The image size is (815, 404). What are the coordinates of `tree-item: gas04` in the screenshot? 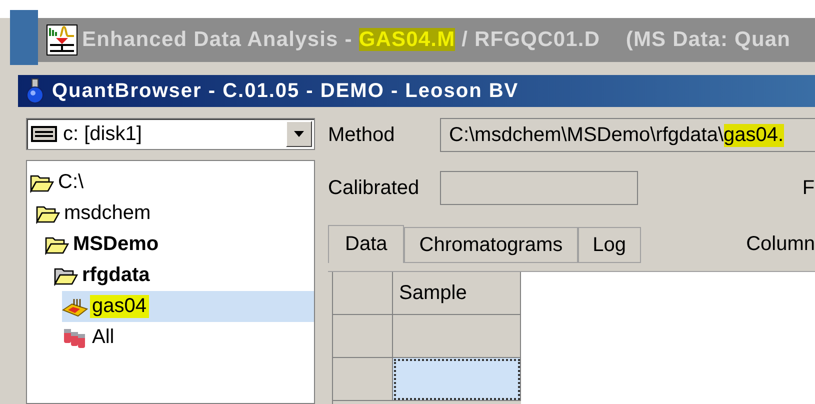 It's located at (119, 306).